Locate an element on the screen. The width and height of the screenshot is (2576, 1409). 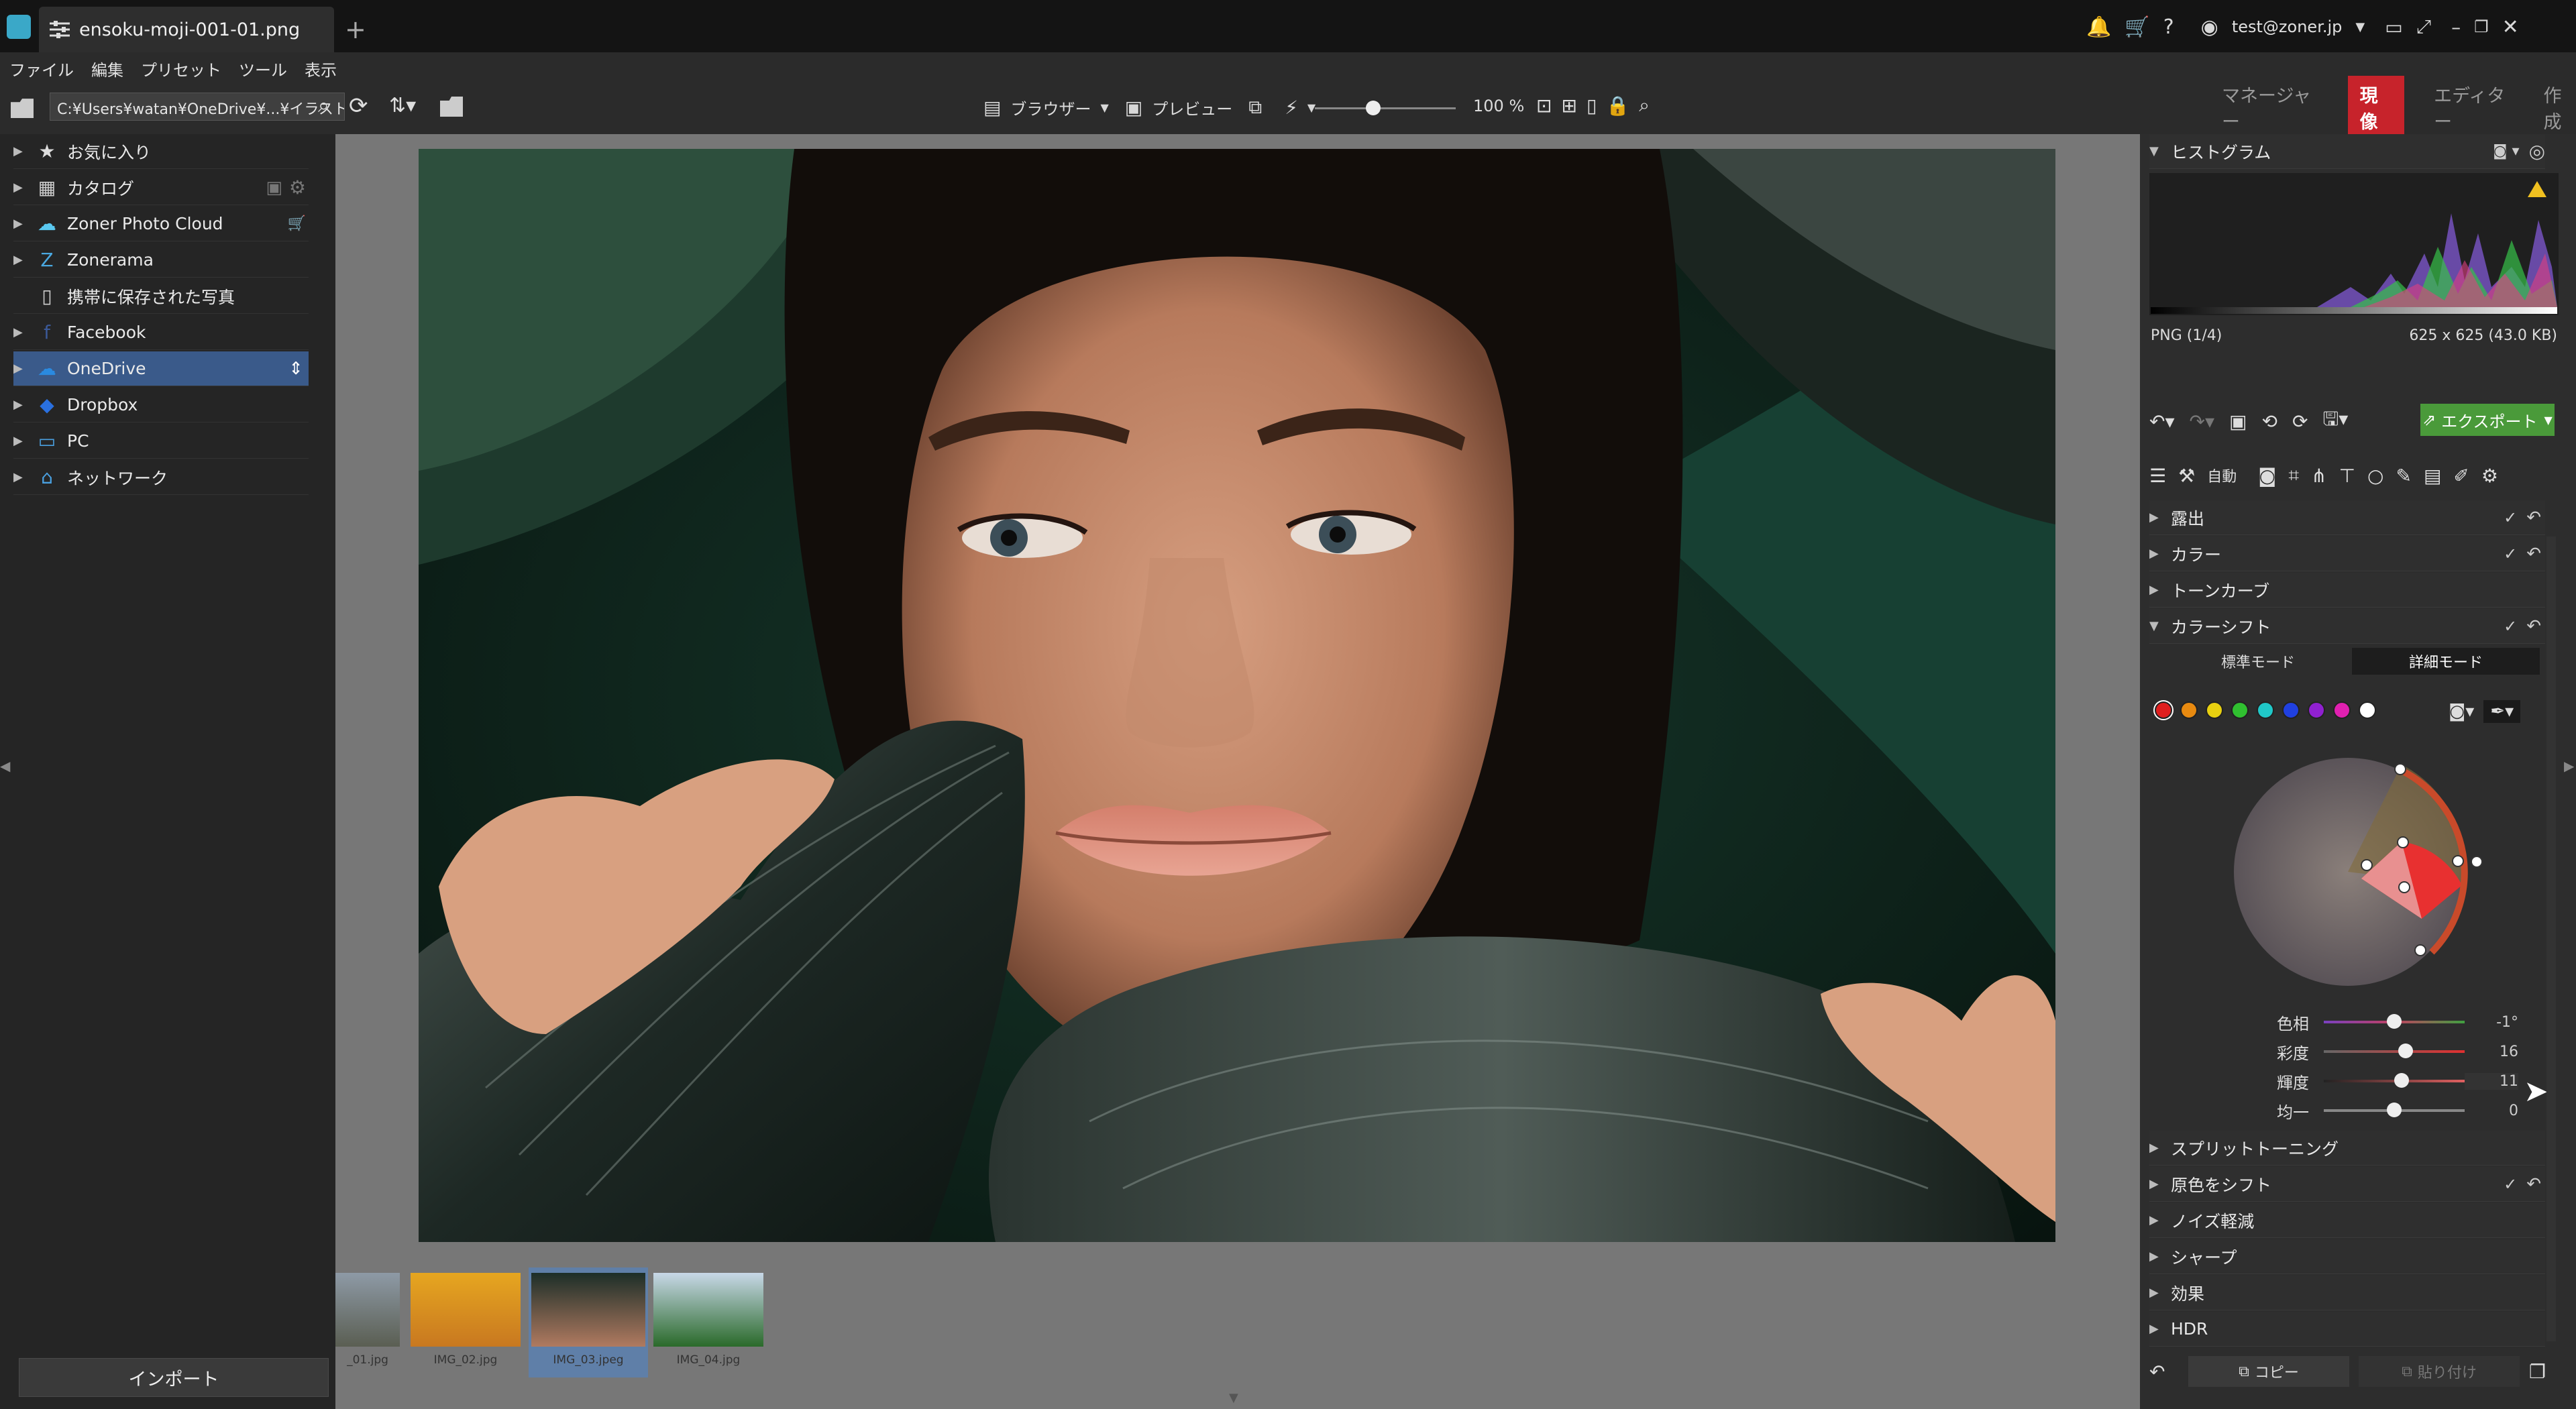
sidebar-item-カタログ: ▶ ▦ カタログ ▣ ⚙ is located at coordinates (161, 187).